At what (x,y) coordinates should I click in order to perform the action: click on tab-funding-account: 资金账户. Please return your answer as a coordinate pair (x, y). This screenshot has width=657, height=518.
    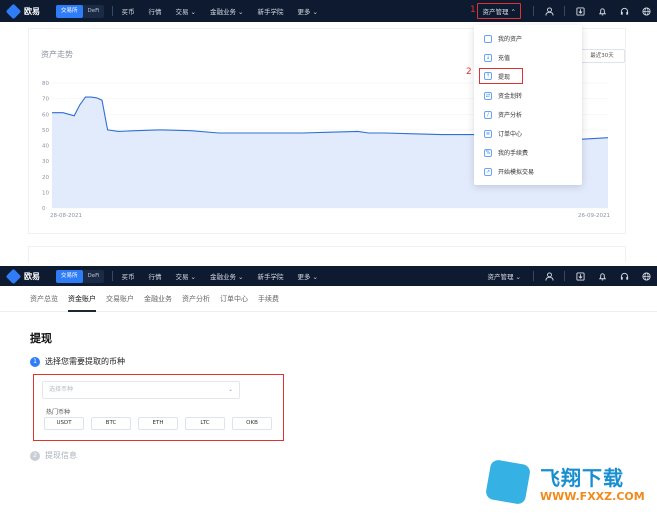
    Looking at the image, I should click on (82, 299).